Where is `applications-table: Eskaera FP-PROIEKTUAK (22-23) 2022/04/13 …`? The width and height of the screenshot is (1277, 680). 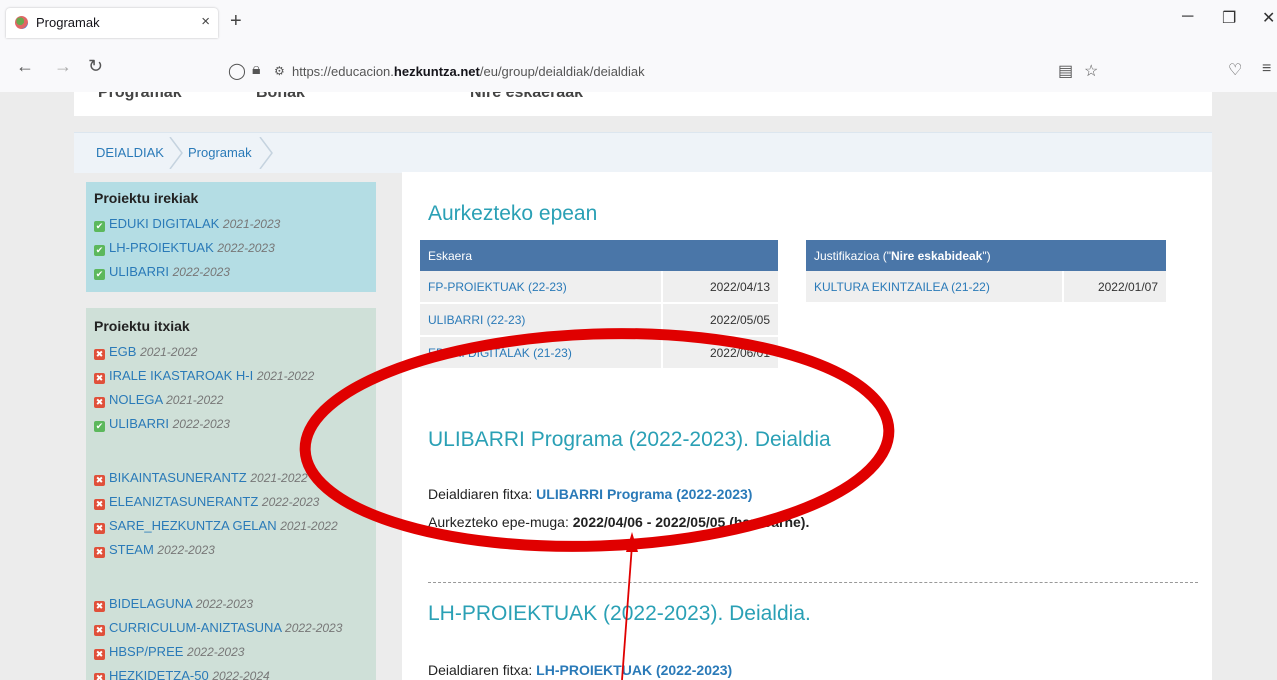
applications-table: Eskaera FP-PROIEKTUAK (22-23) 2022/04/13 … is located at coordinates (599, 305).